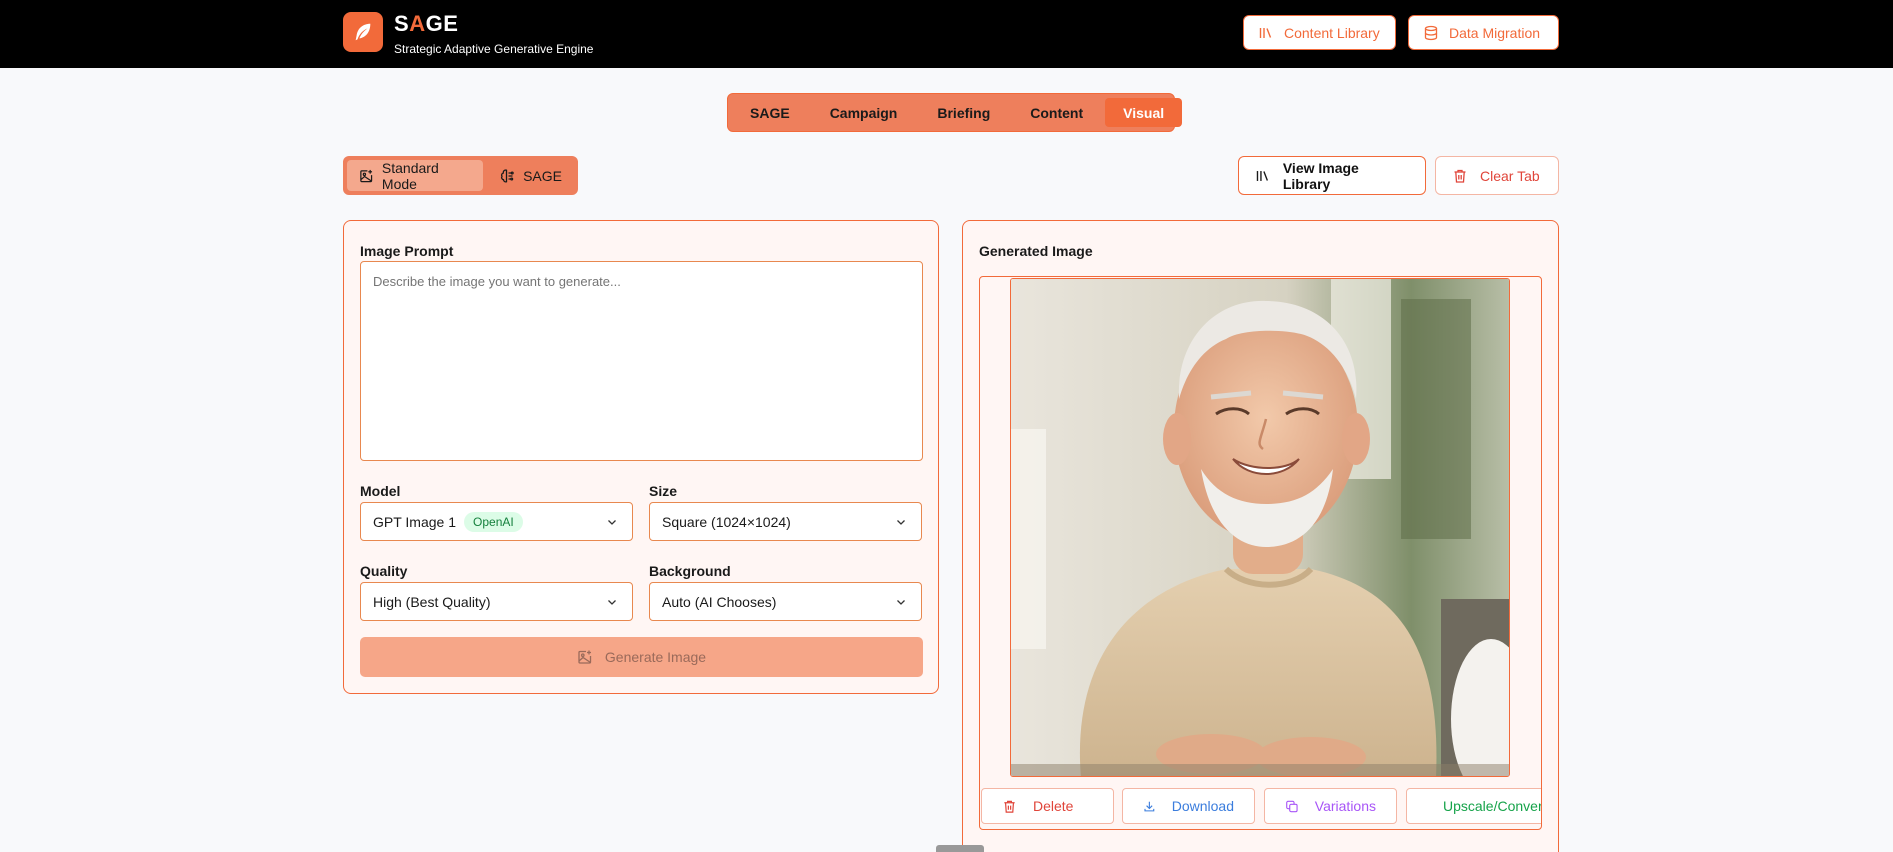  I want to click on view-image-library-button: View Image Library, so click(1332, 175).